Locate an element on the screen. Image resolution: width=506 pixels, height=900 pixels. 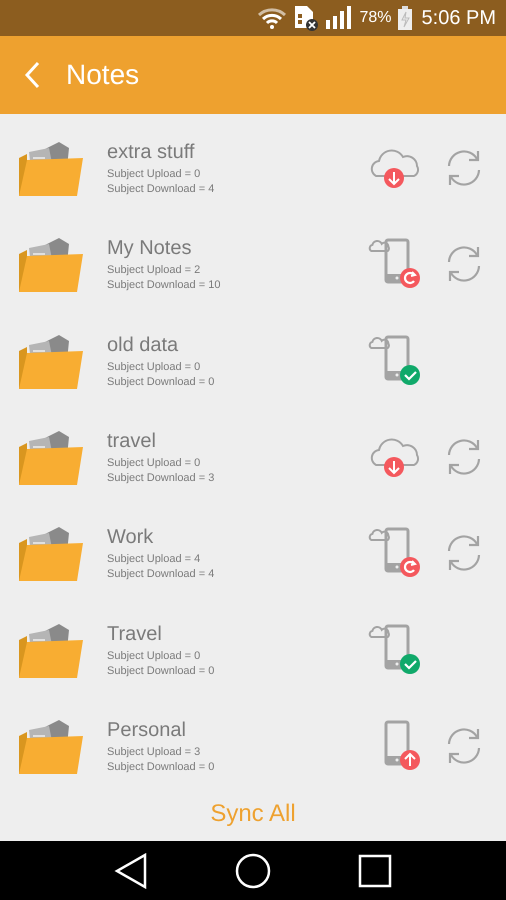
battery-charging-icon is located at coordinates (405, 18).